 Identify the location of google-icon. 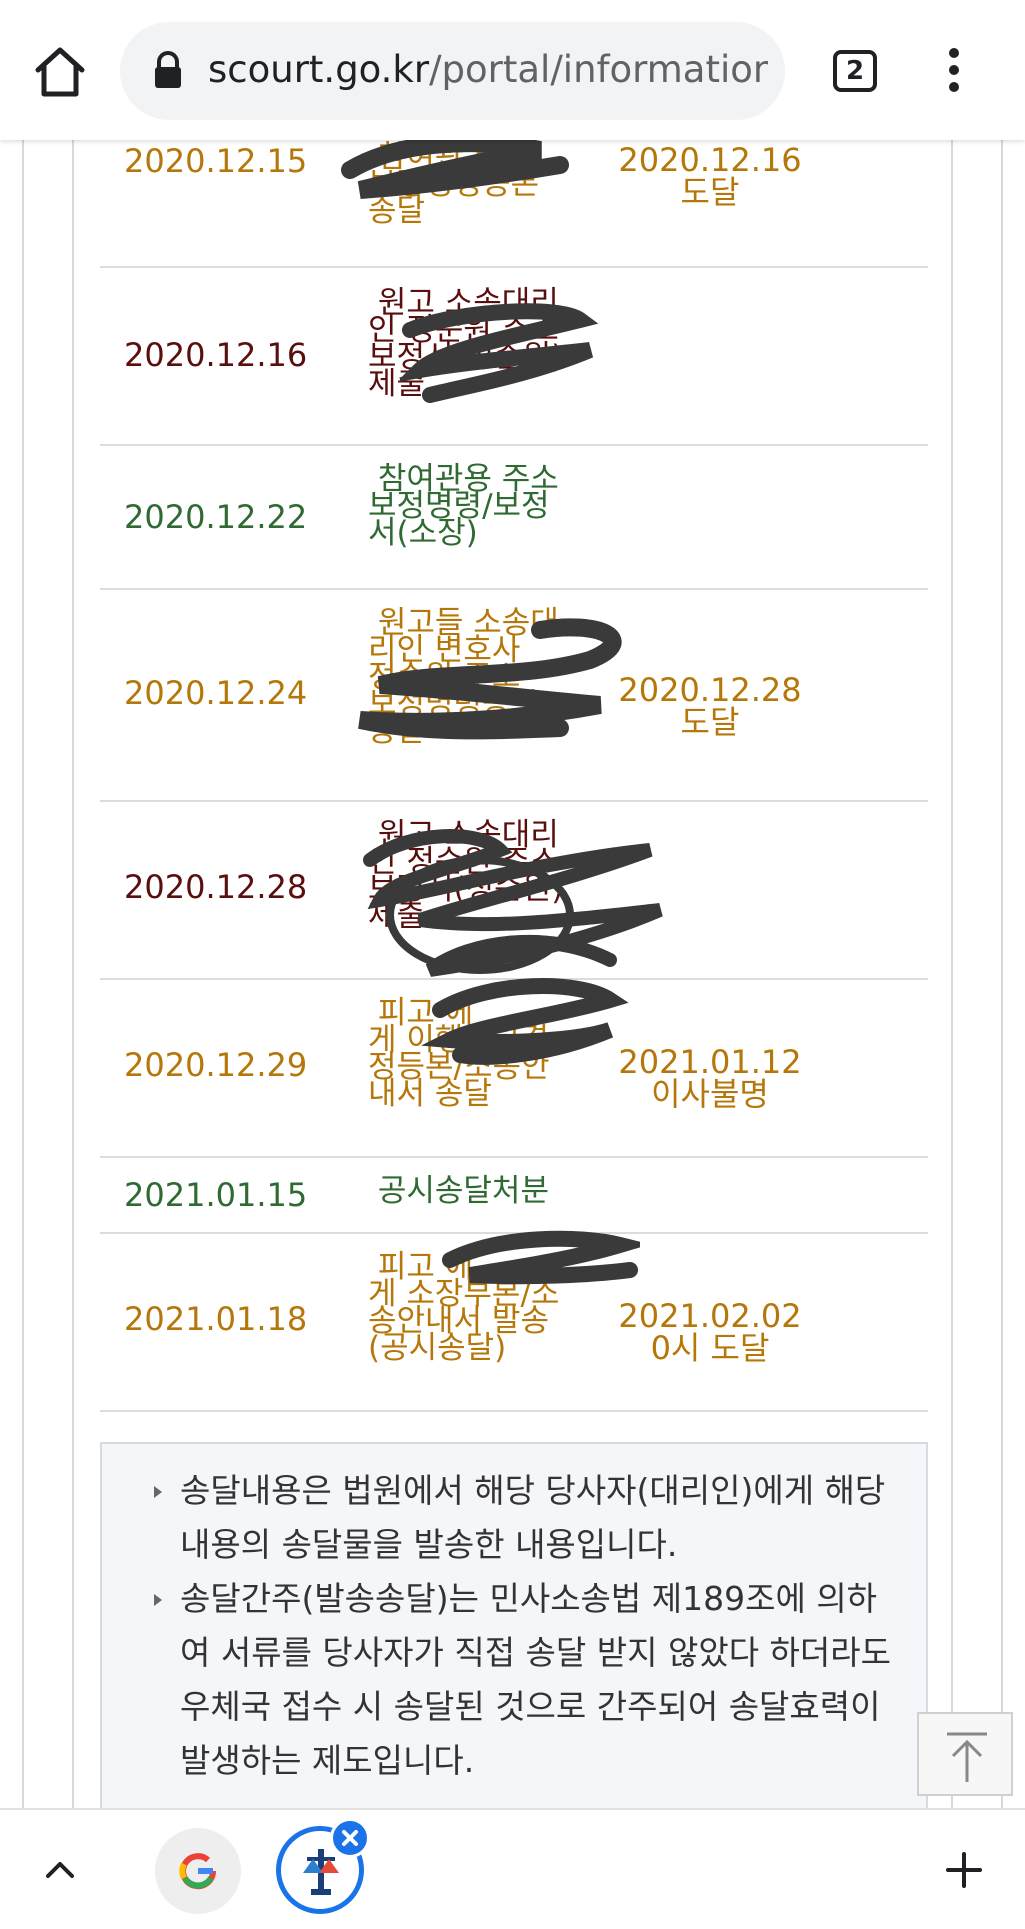
(198, 1871).